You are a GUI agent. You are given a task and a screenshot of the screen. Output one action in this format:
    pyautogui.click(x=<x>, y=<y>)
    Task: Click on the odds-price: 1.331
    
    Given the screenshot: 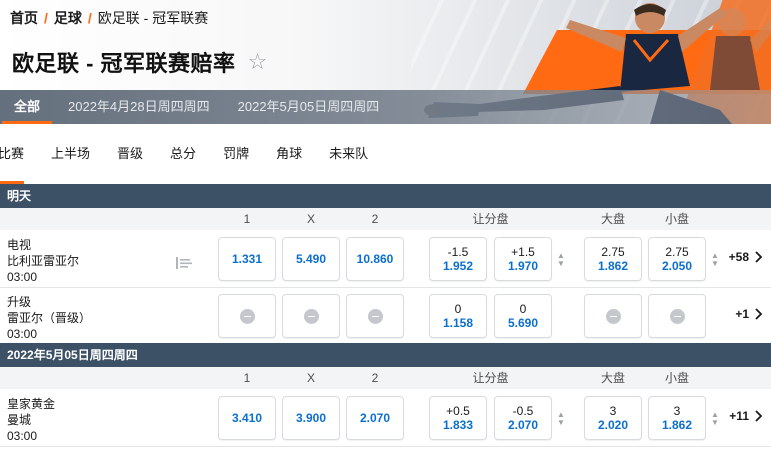 What is the action you would take?
    pyautogui.click(x=247, y=258)
    